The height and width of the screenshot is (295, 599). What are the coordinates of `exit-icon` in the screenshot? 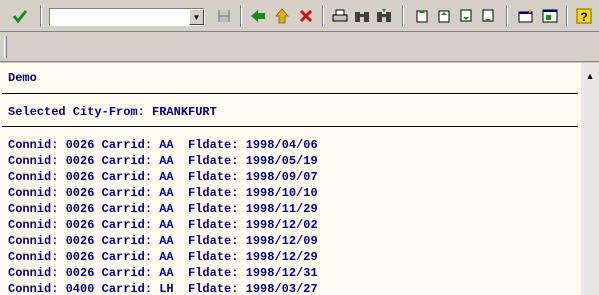 It's located at (282, 16).